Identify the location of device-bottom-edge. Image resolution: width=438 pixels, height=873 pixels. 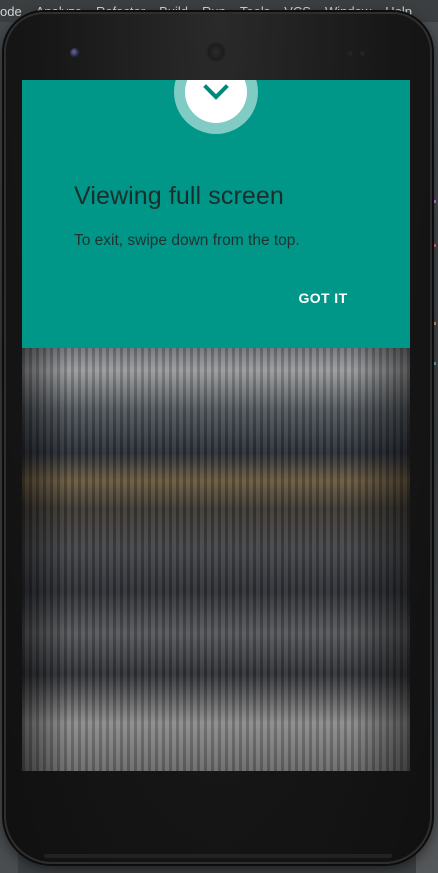
(218, 856).